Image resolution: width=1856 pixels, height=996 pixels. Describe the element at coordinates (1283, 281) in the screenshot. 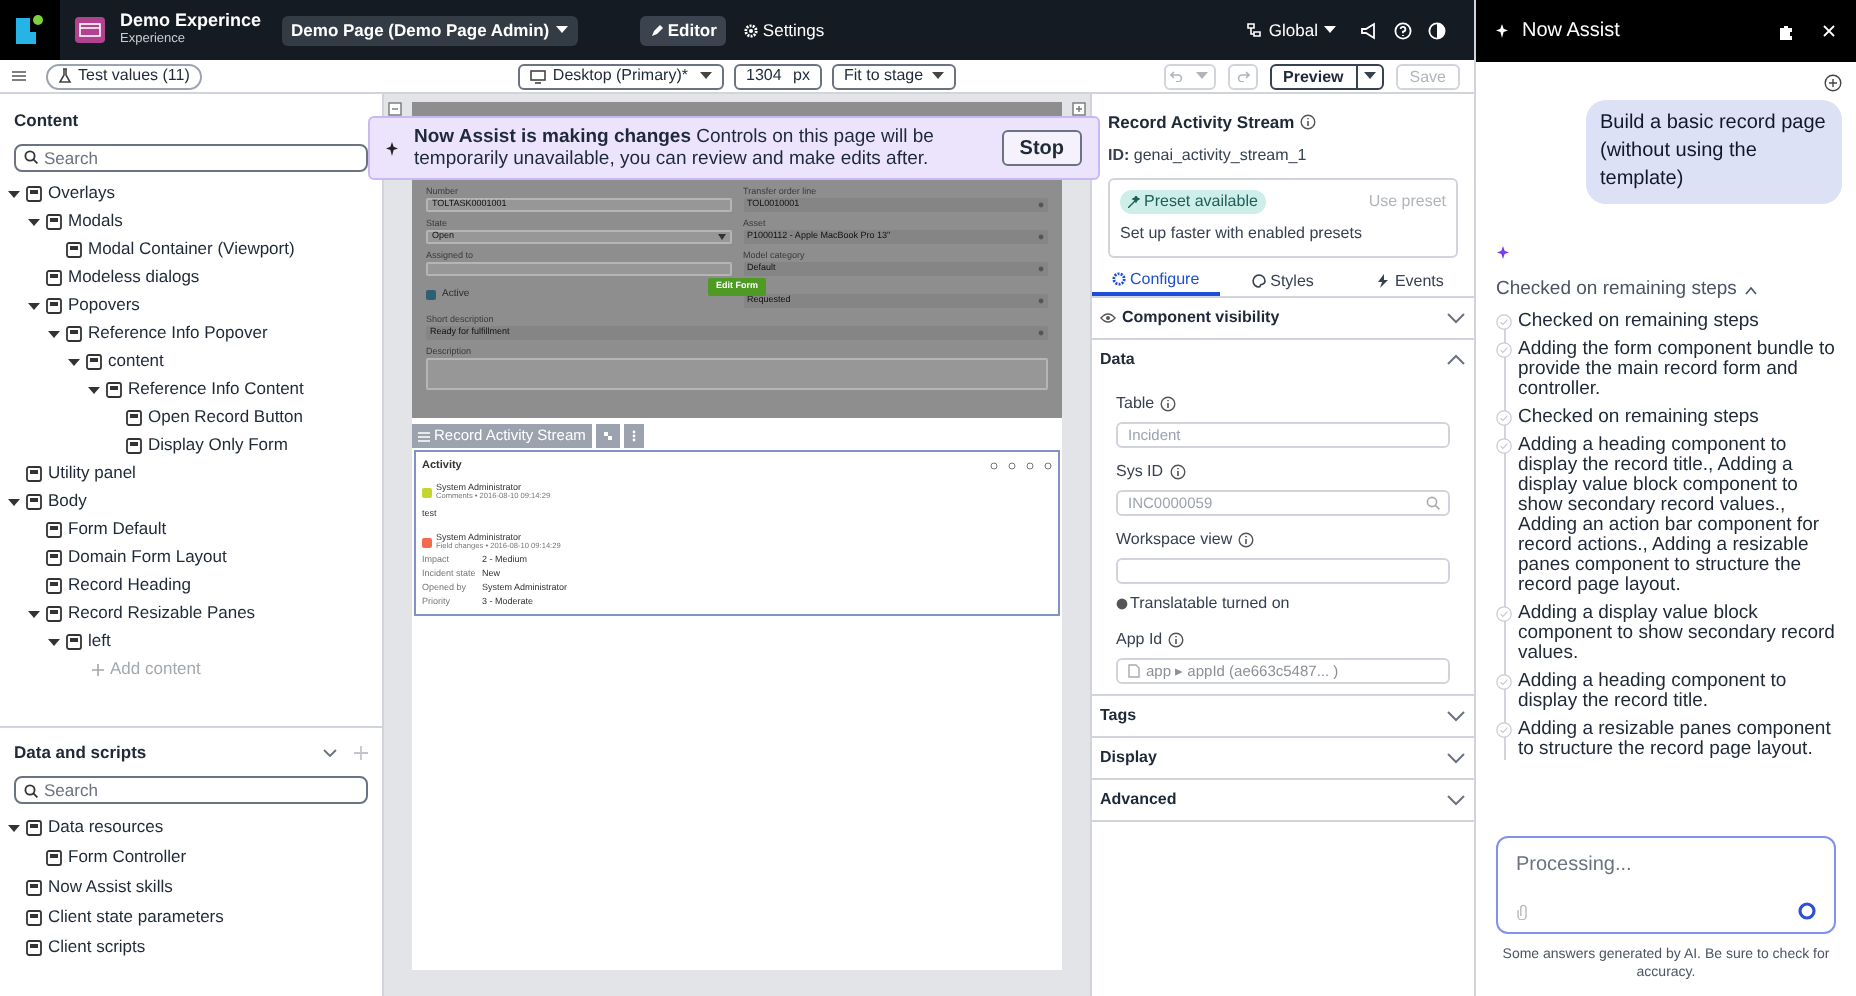

I see `properties-tab: Styles` at that location.